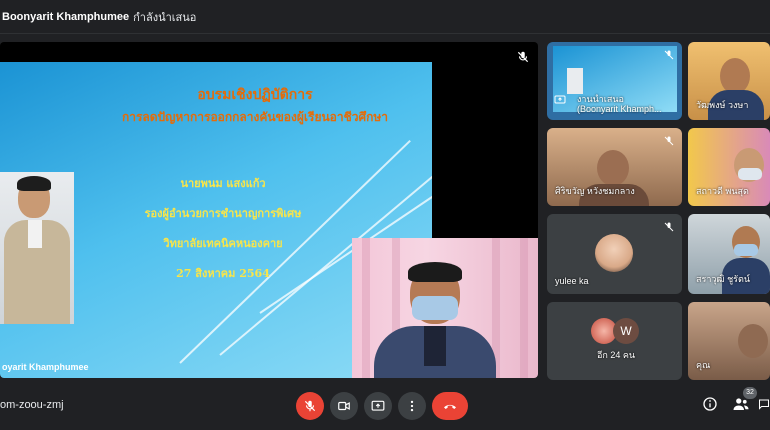  I want to click on participant-tile: สราวุฒิ ชูรัตน์, so click(729, 254).